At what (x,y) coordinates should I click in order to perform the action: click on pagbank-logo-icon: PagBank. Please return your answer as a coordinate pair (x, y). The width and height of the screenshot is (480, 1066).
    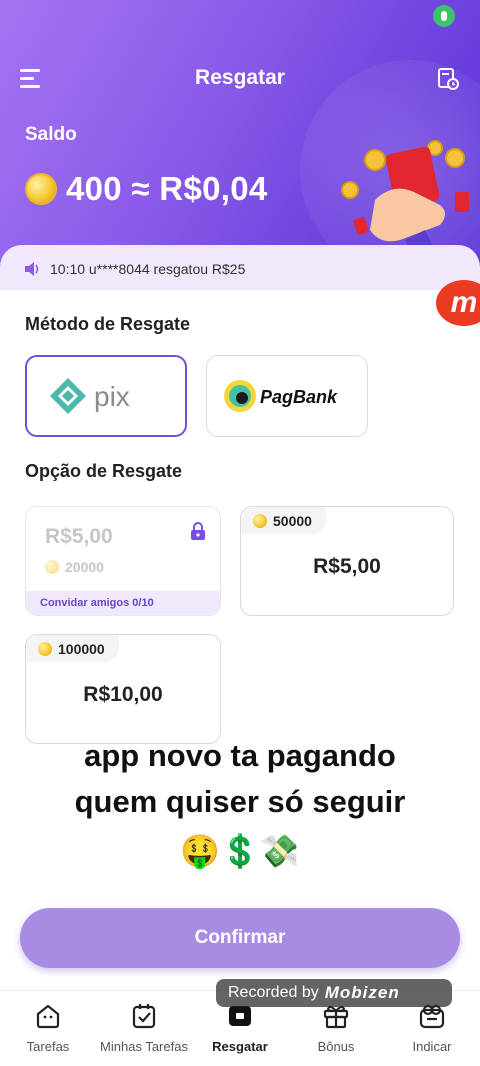
    Looking at the image, I should click on (281, 396).